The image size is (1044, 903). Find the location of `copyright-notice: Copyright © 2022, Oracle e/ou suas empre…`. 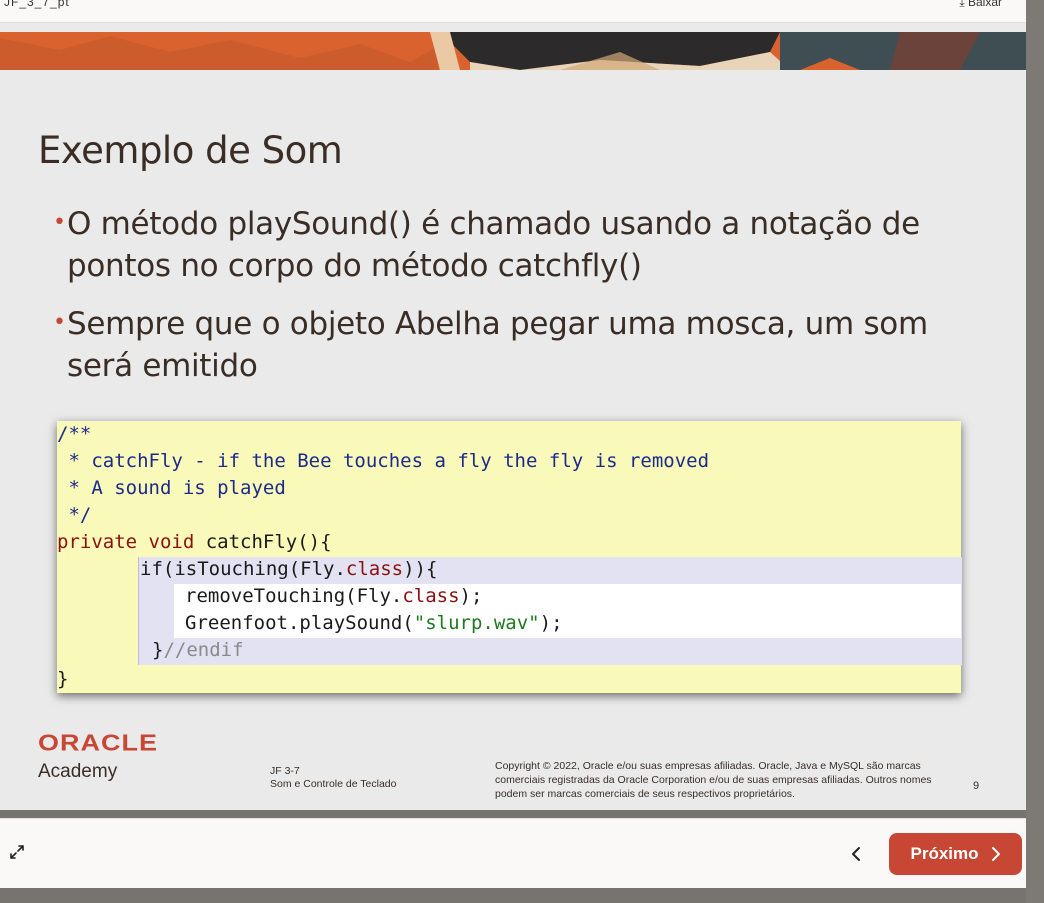

copyright-notice: Copyright © 2022, Oracle e/ou suas empre… is located at coordinates (713, 780).